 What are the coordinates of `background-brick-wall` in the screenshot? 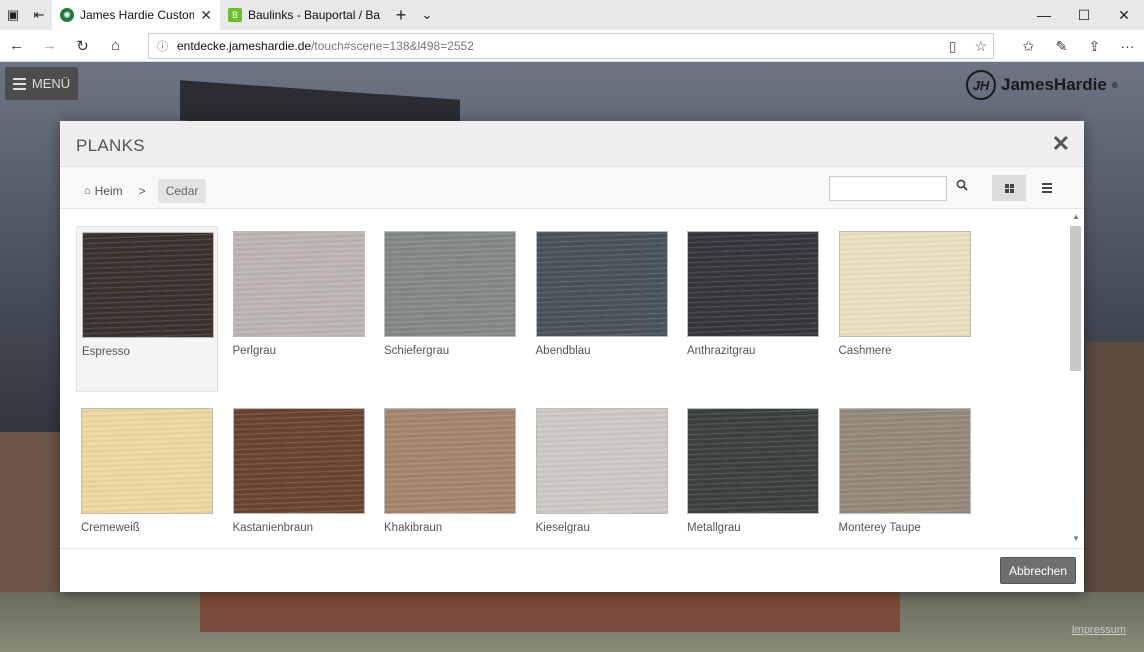 It's located at (550, 612).